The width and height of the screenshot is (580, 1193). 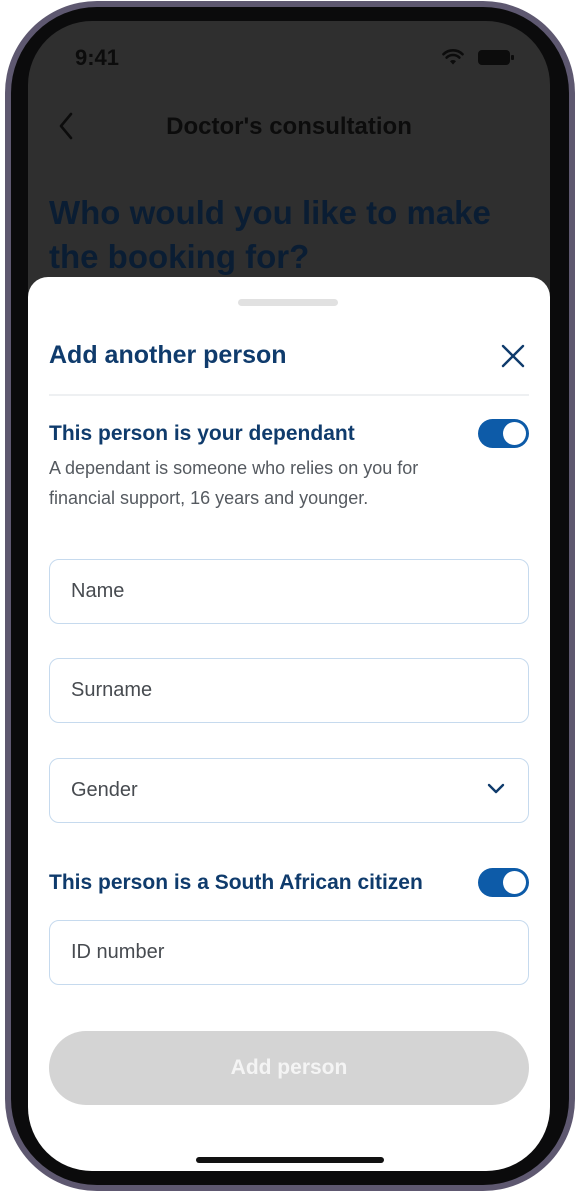 I want to click on dependant-toggle, so click(x=503, y=433).